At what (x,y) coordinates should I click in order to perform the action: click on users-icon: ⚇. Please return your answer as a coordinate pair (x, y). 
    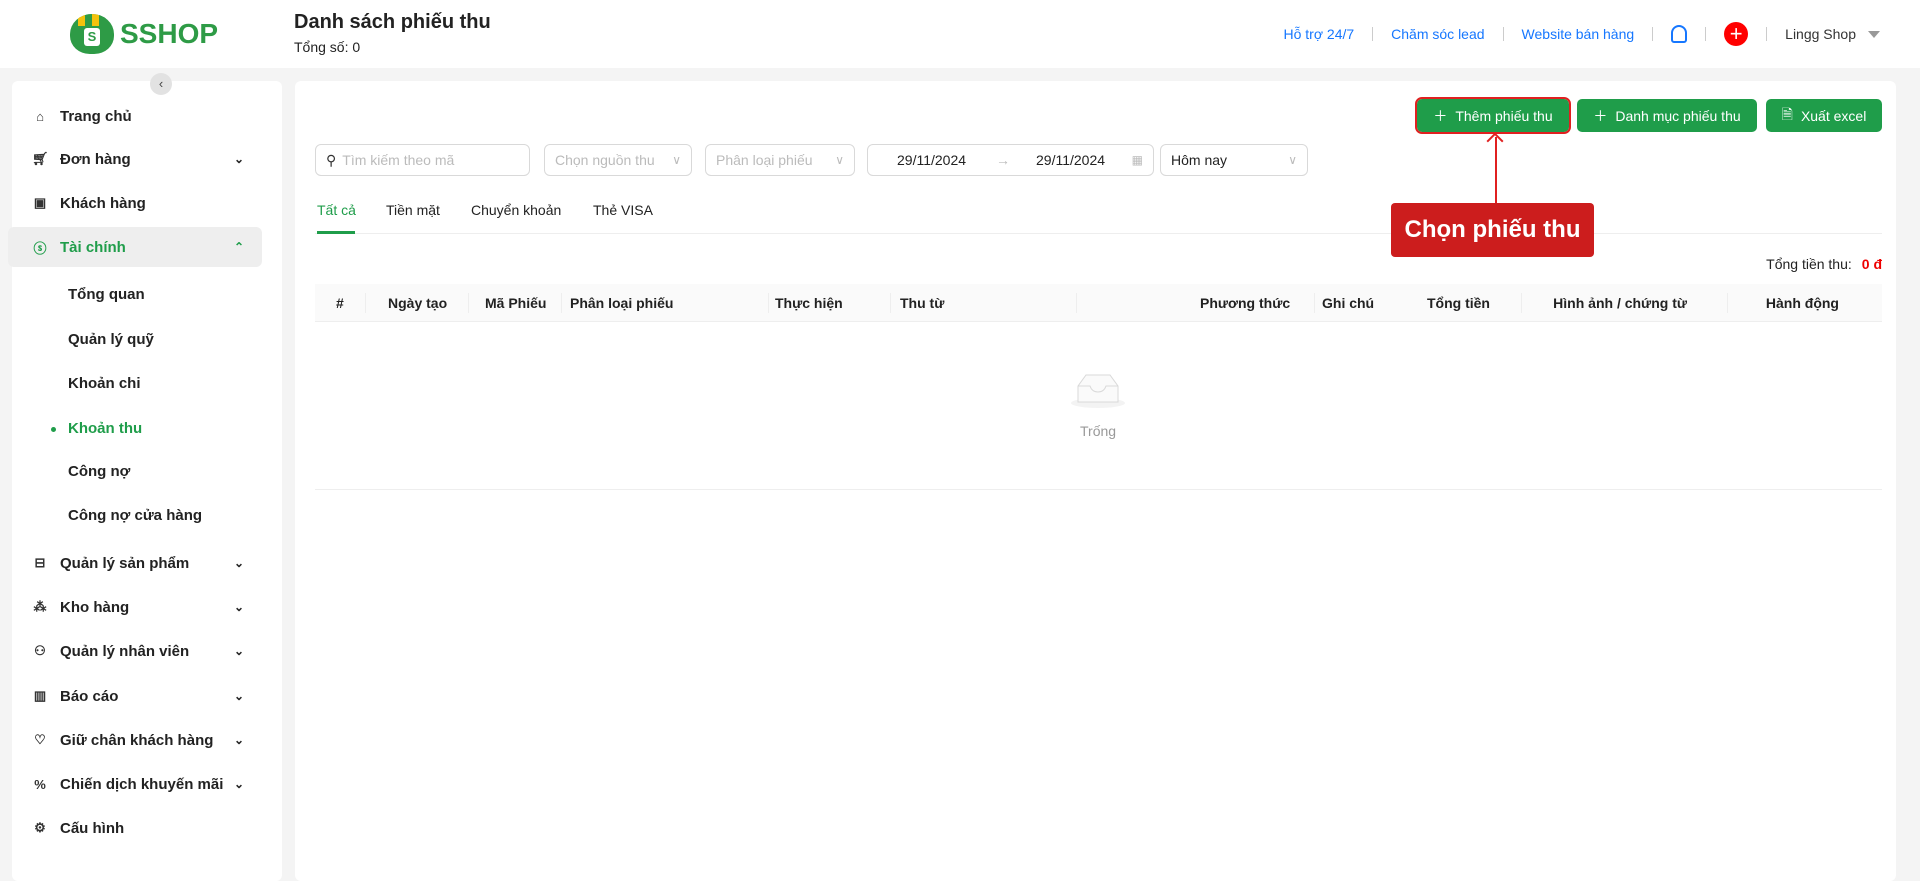
    Looking at the image, I should click on (40, 650).